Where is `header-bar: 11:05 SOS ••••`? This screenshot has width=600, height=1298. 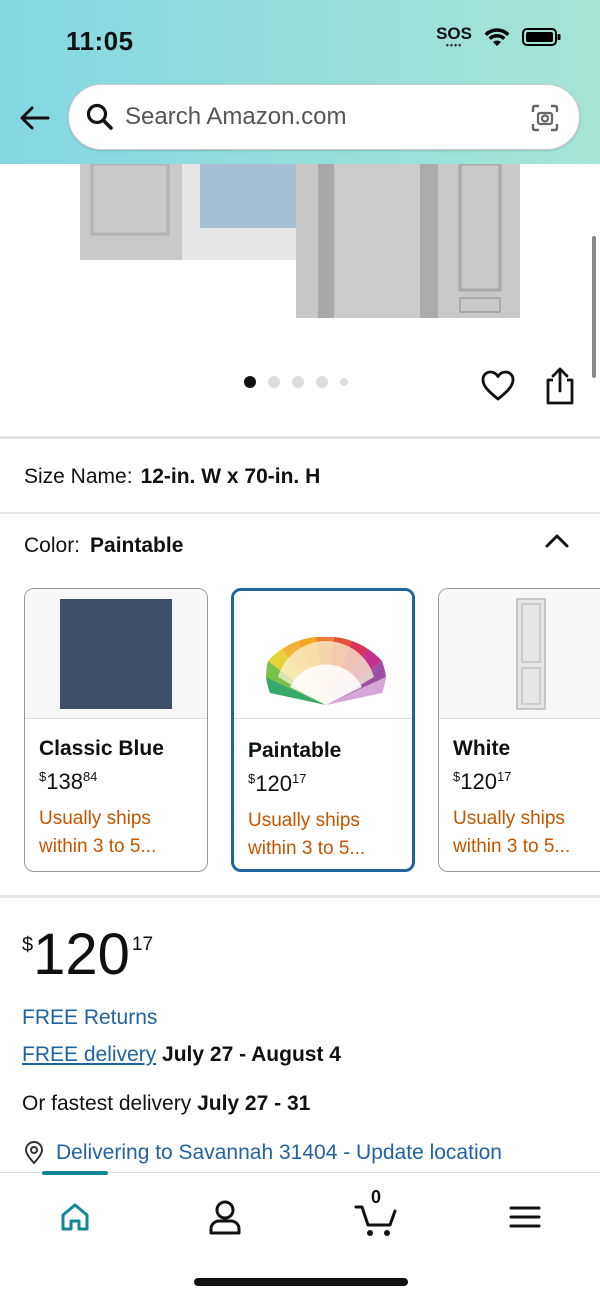 header-bar: 11:05 SOS •••• is located at coordinates (300, 82).